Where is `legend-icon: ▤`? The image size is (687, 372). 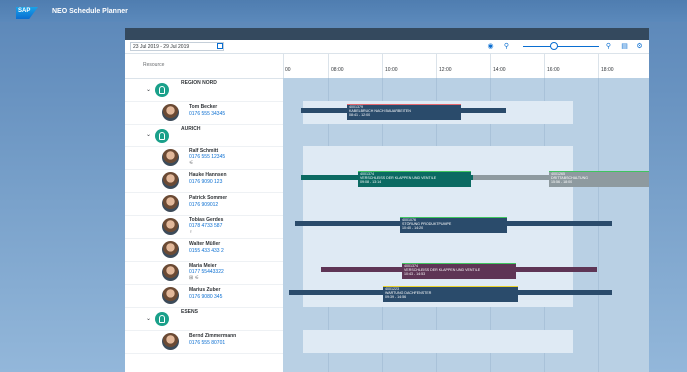
legend-icon: ▤ is located at coordinates (624, 46).